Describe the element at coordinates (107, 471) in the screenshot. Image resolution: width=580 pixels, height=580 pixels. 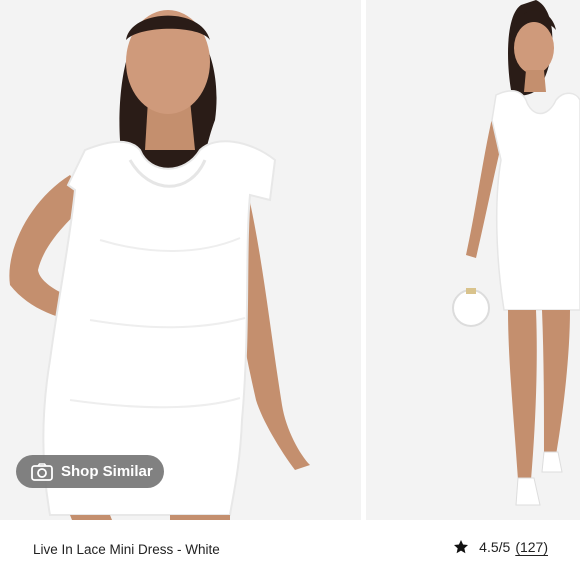
I see `shop-similar-label: Shop Similar` at that location.